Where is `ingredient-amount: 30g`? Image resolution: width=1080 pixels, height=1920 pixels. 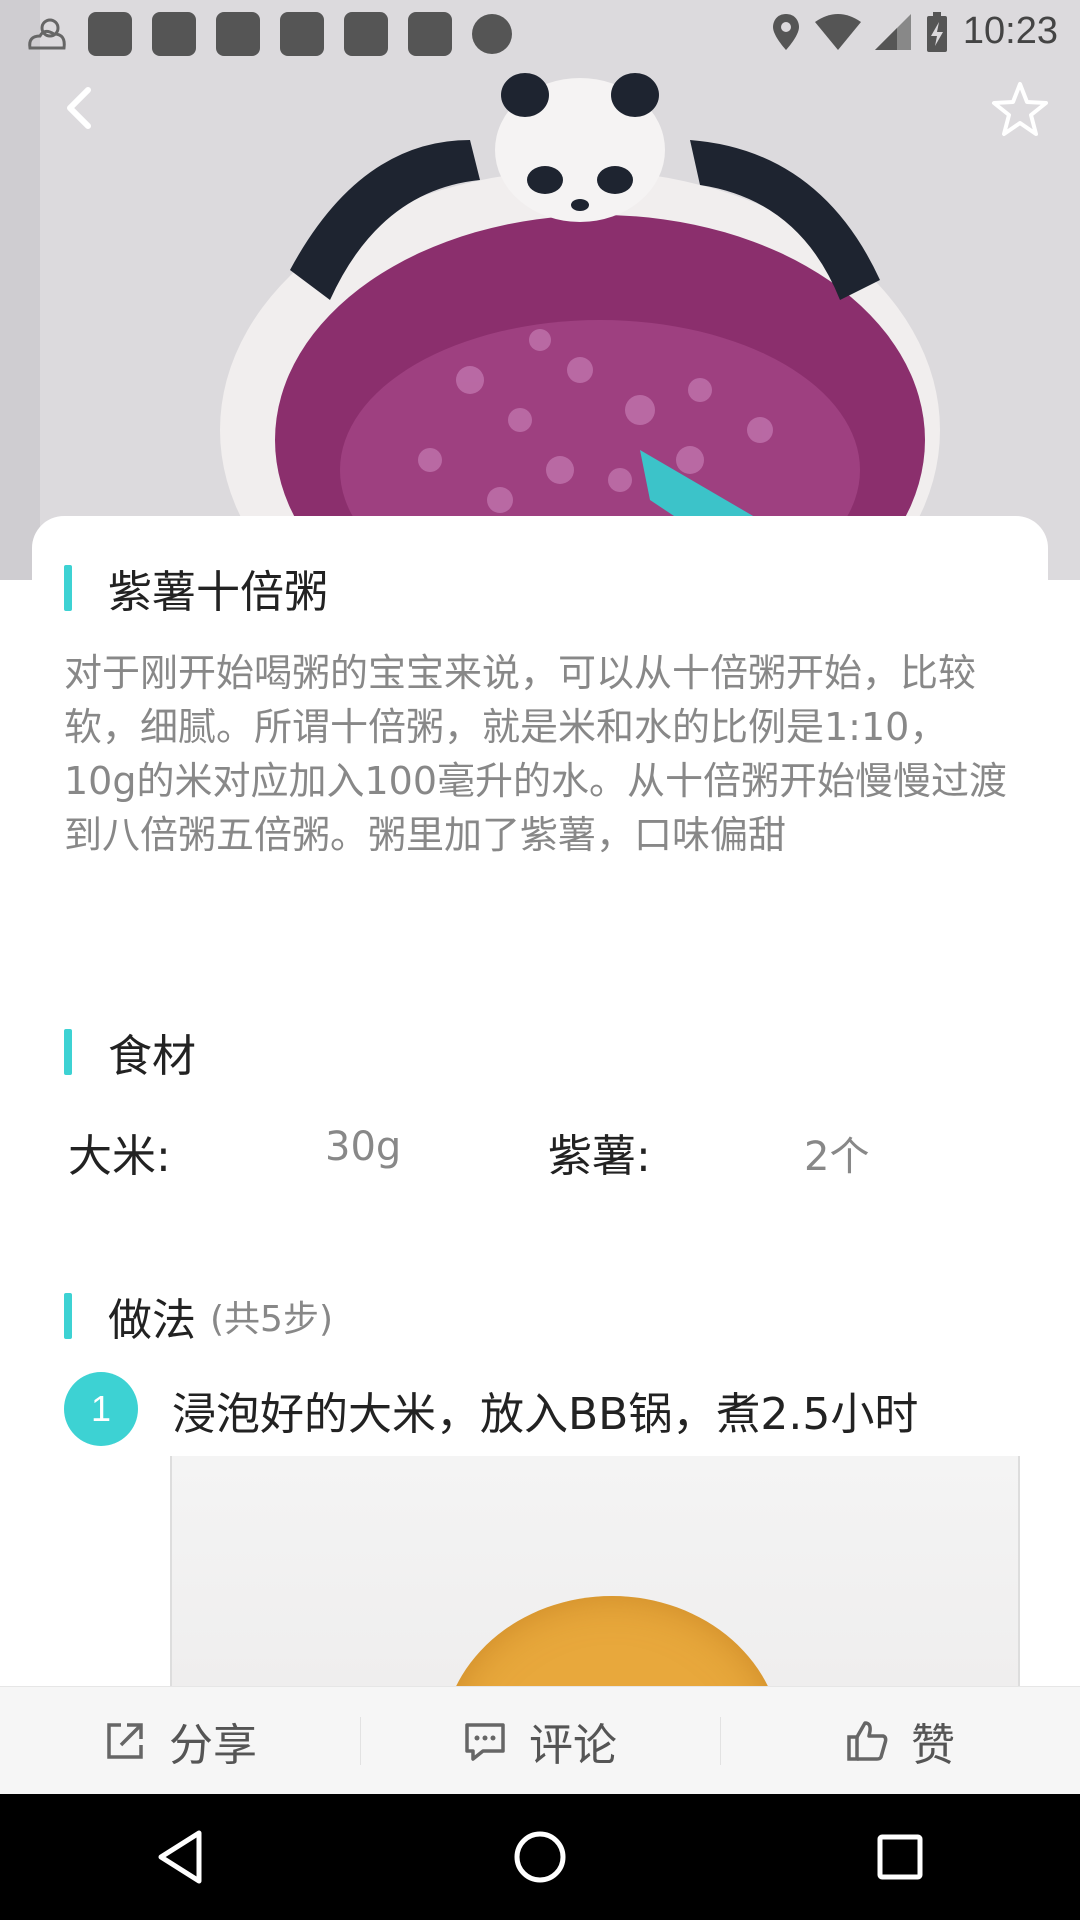
ingredient-amount: 30g is located at coordinates (363, 1147).